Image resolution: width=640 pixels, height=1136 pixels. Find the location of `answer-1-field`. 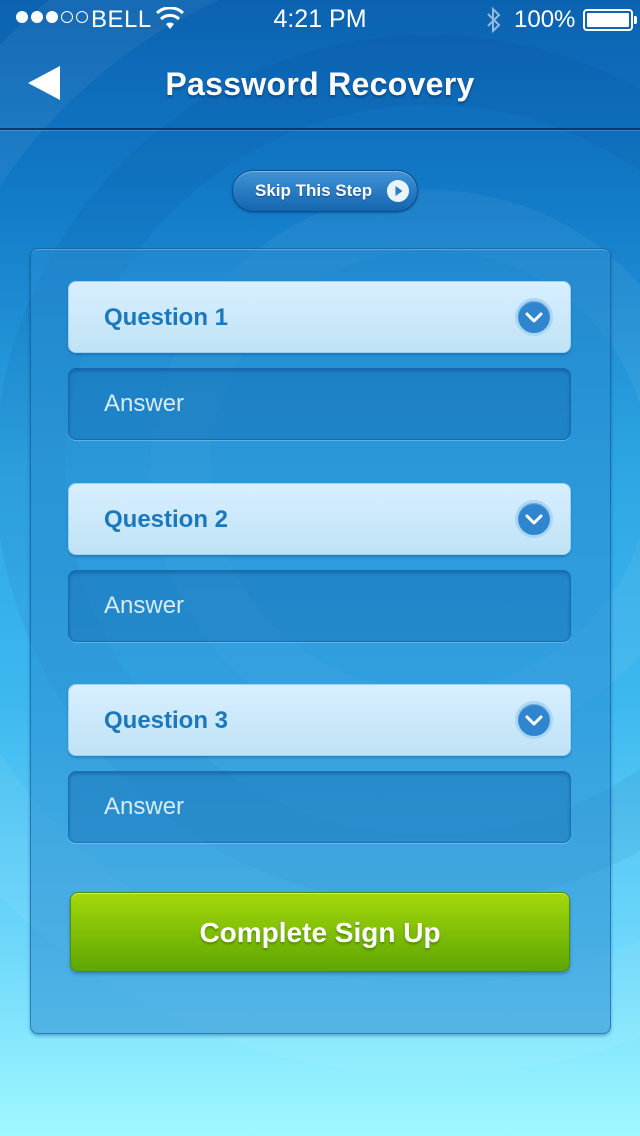

answer-1-field is located at coordinates (319, 404).